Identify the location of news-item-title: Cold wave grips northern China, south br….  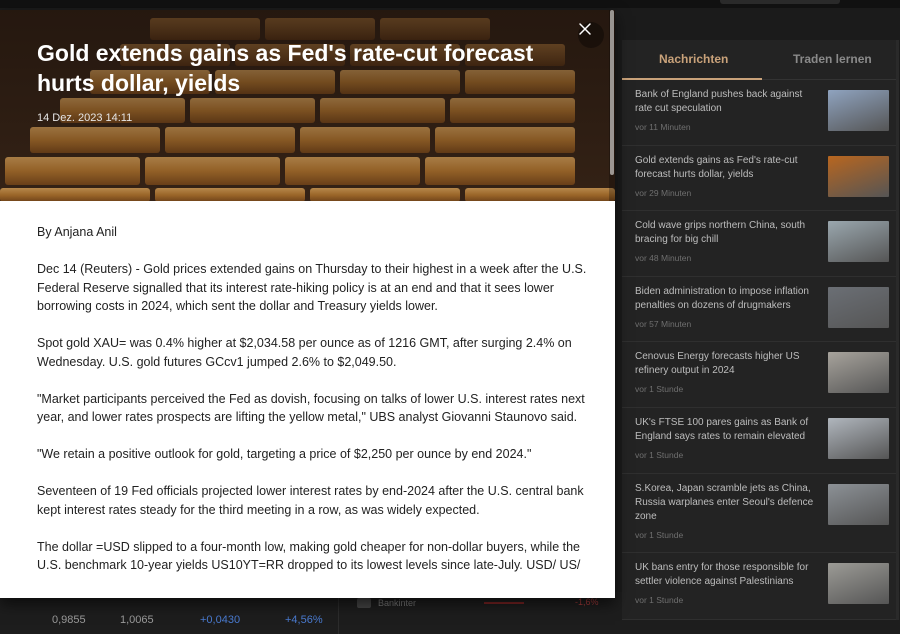
(720, 232).